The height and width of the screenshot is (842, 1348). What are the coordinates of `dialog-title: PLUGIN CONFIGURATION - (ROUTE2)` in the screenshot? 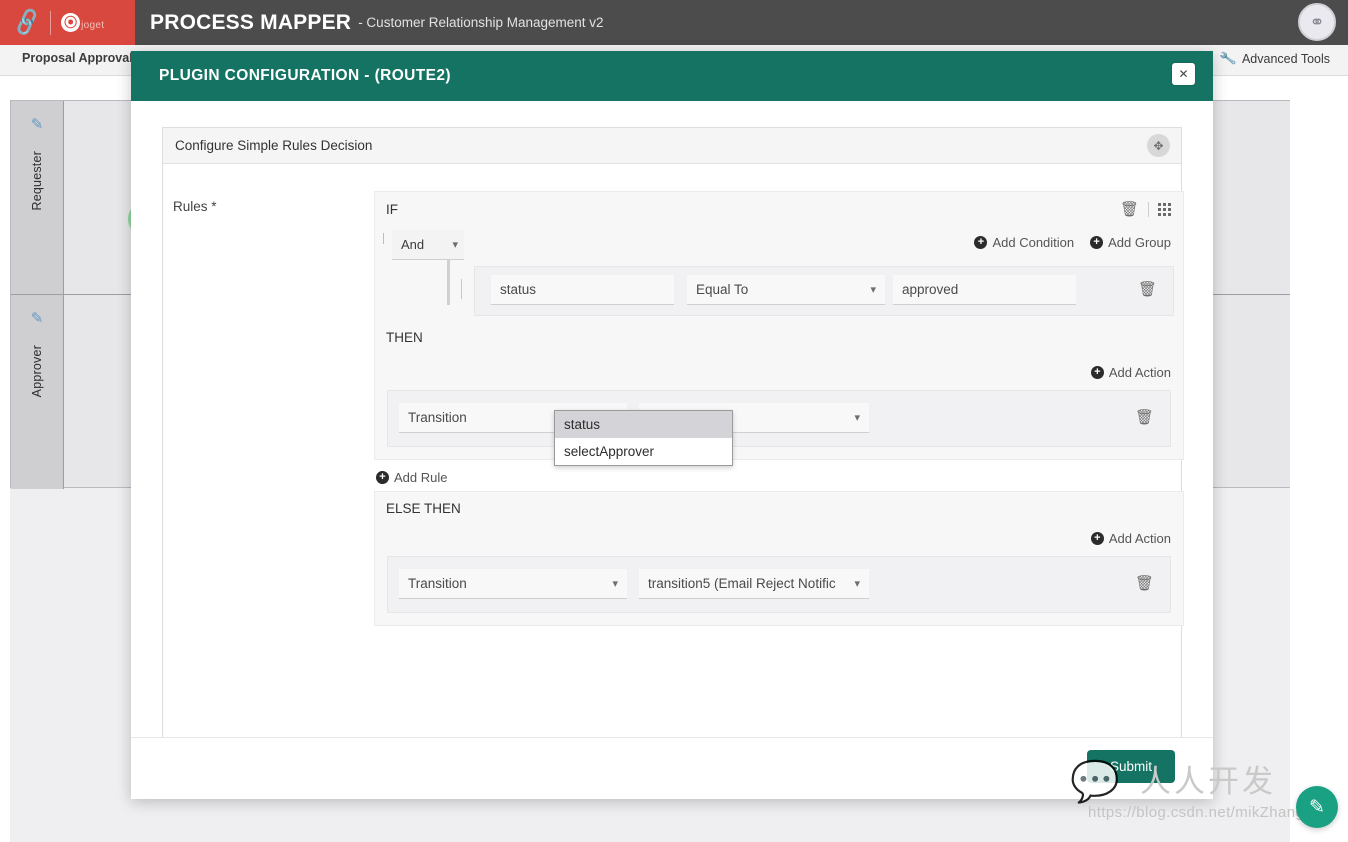 It's located at (305, 75).